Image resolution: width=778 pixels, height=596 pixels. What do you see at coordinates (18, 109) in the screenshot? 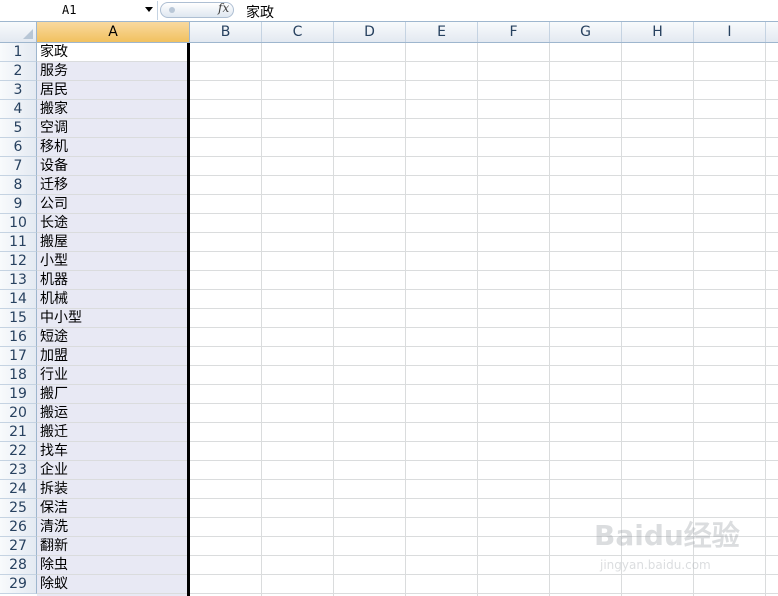
I see `row-header: 4` at bounding box center [18, 109].